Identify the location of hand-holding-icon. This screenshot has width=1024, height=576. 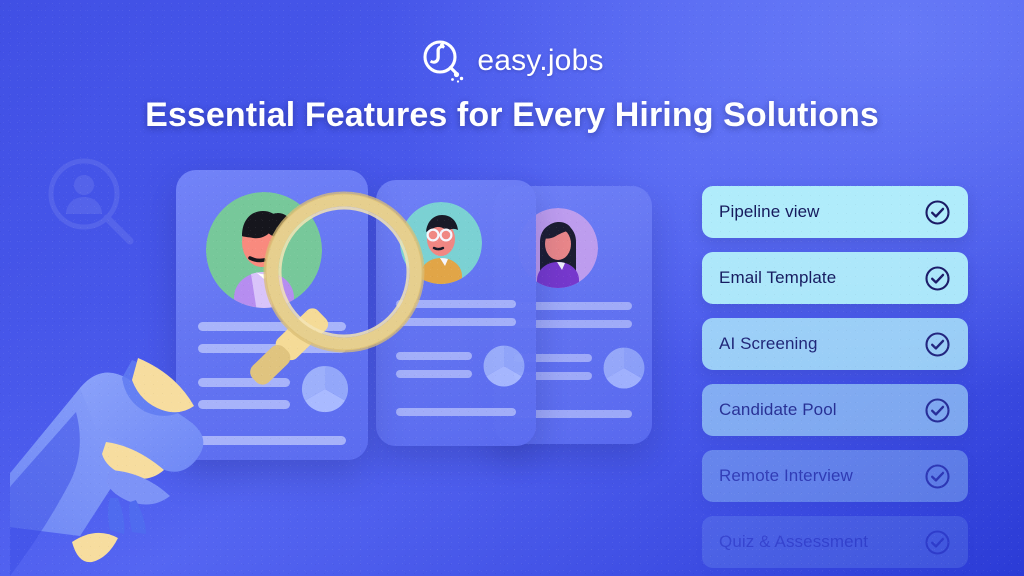
(107, 467).